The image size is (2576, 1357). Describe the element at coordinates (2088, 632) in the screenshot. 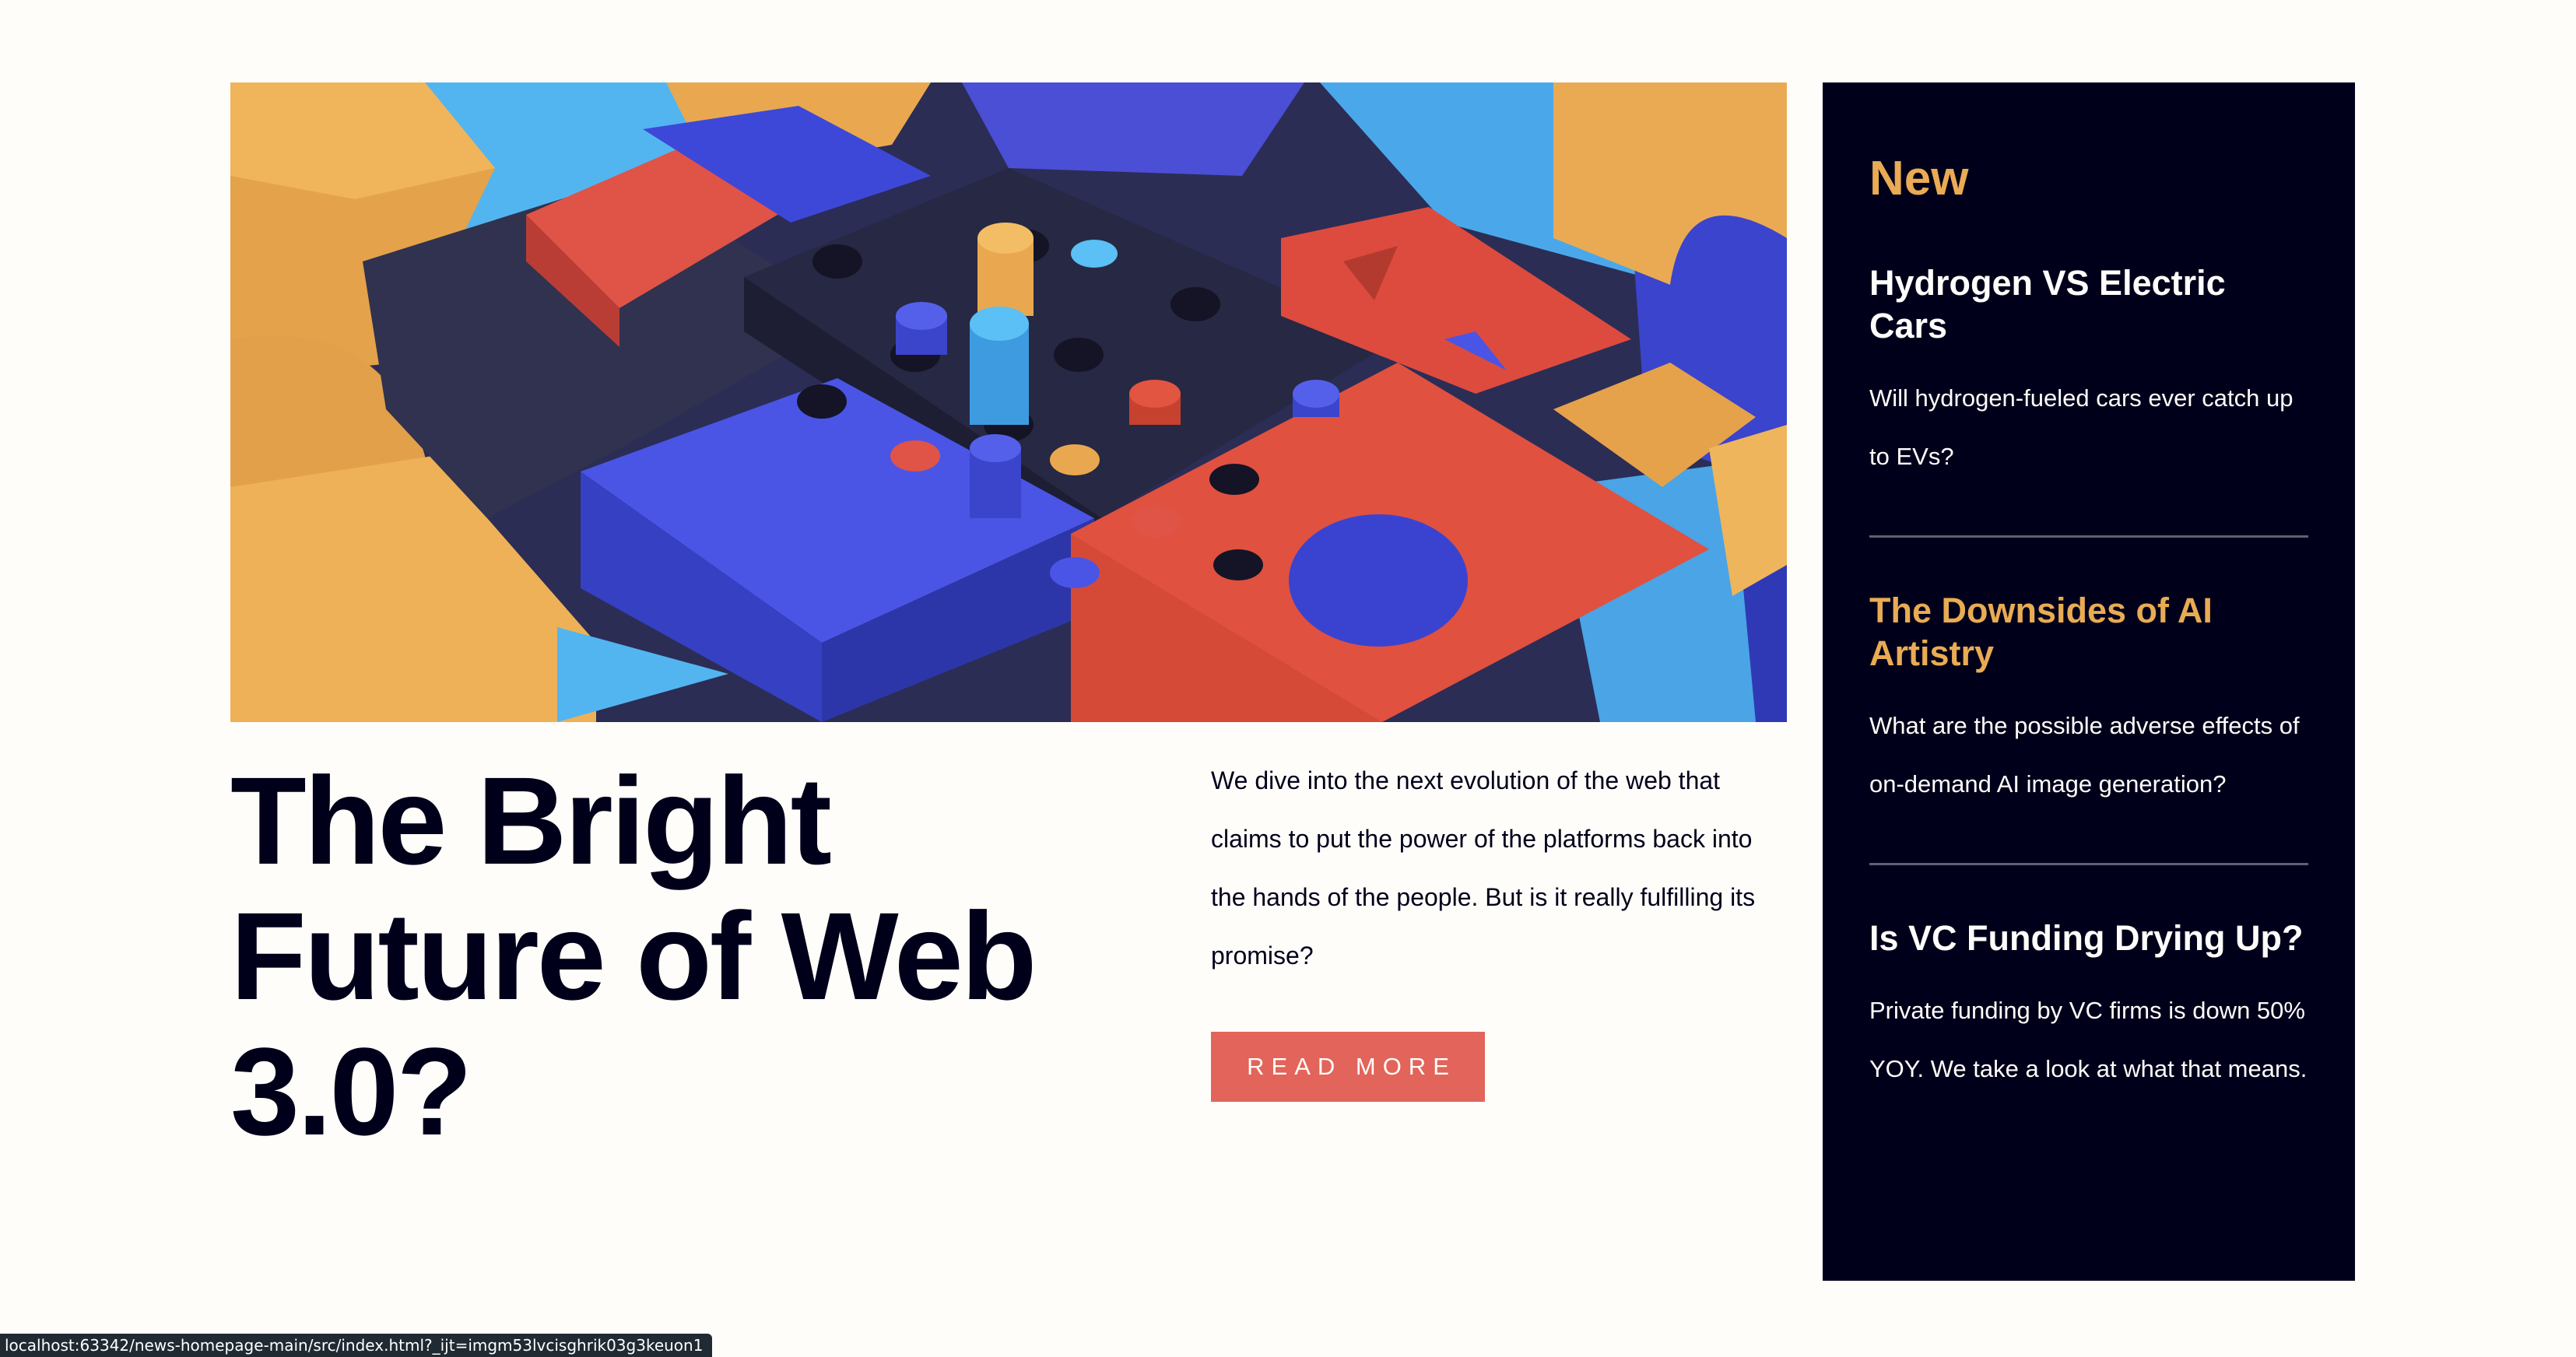

I see `news-item-title: The Downsides of AI Artistry` at that location.